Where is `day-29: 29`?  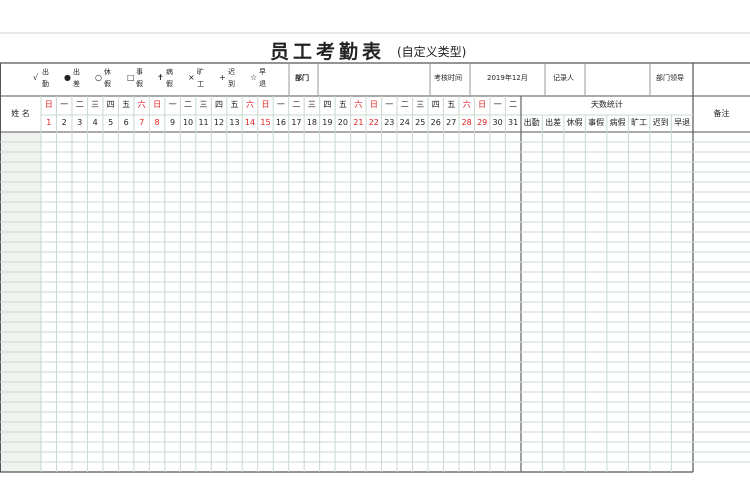
day-29: 29 is located at coordinates (482, 122).